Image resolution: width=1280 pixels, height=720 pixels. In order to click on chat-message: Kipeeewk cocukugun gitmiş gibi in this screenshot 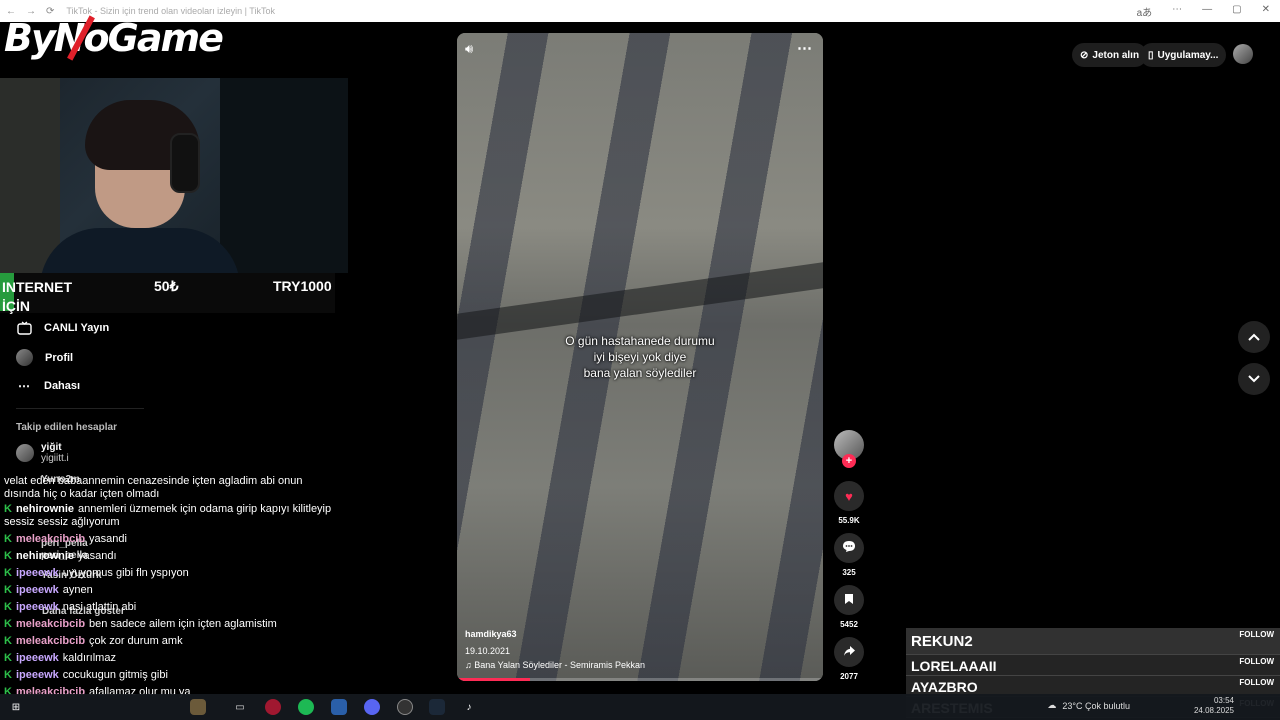, I will do `click(169, 675)`.